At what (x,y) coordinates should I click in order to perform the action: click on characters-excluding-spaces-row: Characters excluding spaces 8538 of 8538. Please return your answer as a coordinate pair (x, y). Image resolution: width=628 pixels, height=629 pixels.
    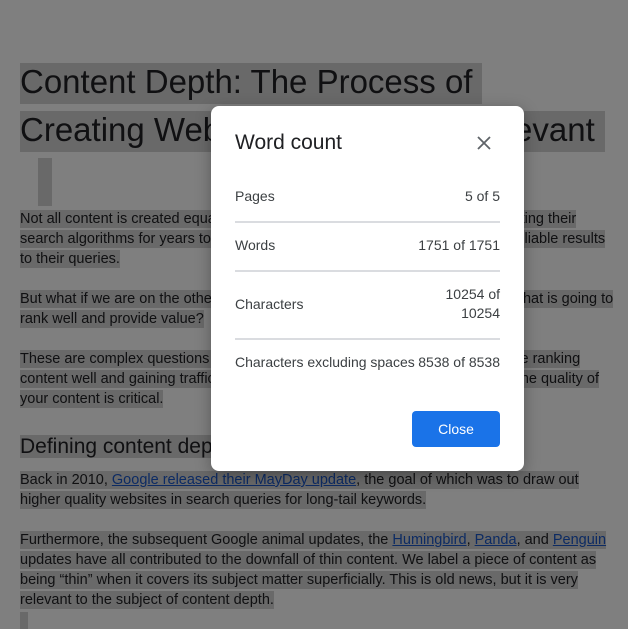
    Looking at the image, I should click on (367, 362).